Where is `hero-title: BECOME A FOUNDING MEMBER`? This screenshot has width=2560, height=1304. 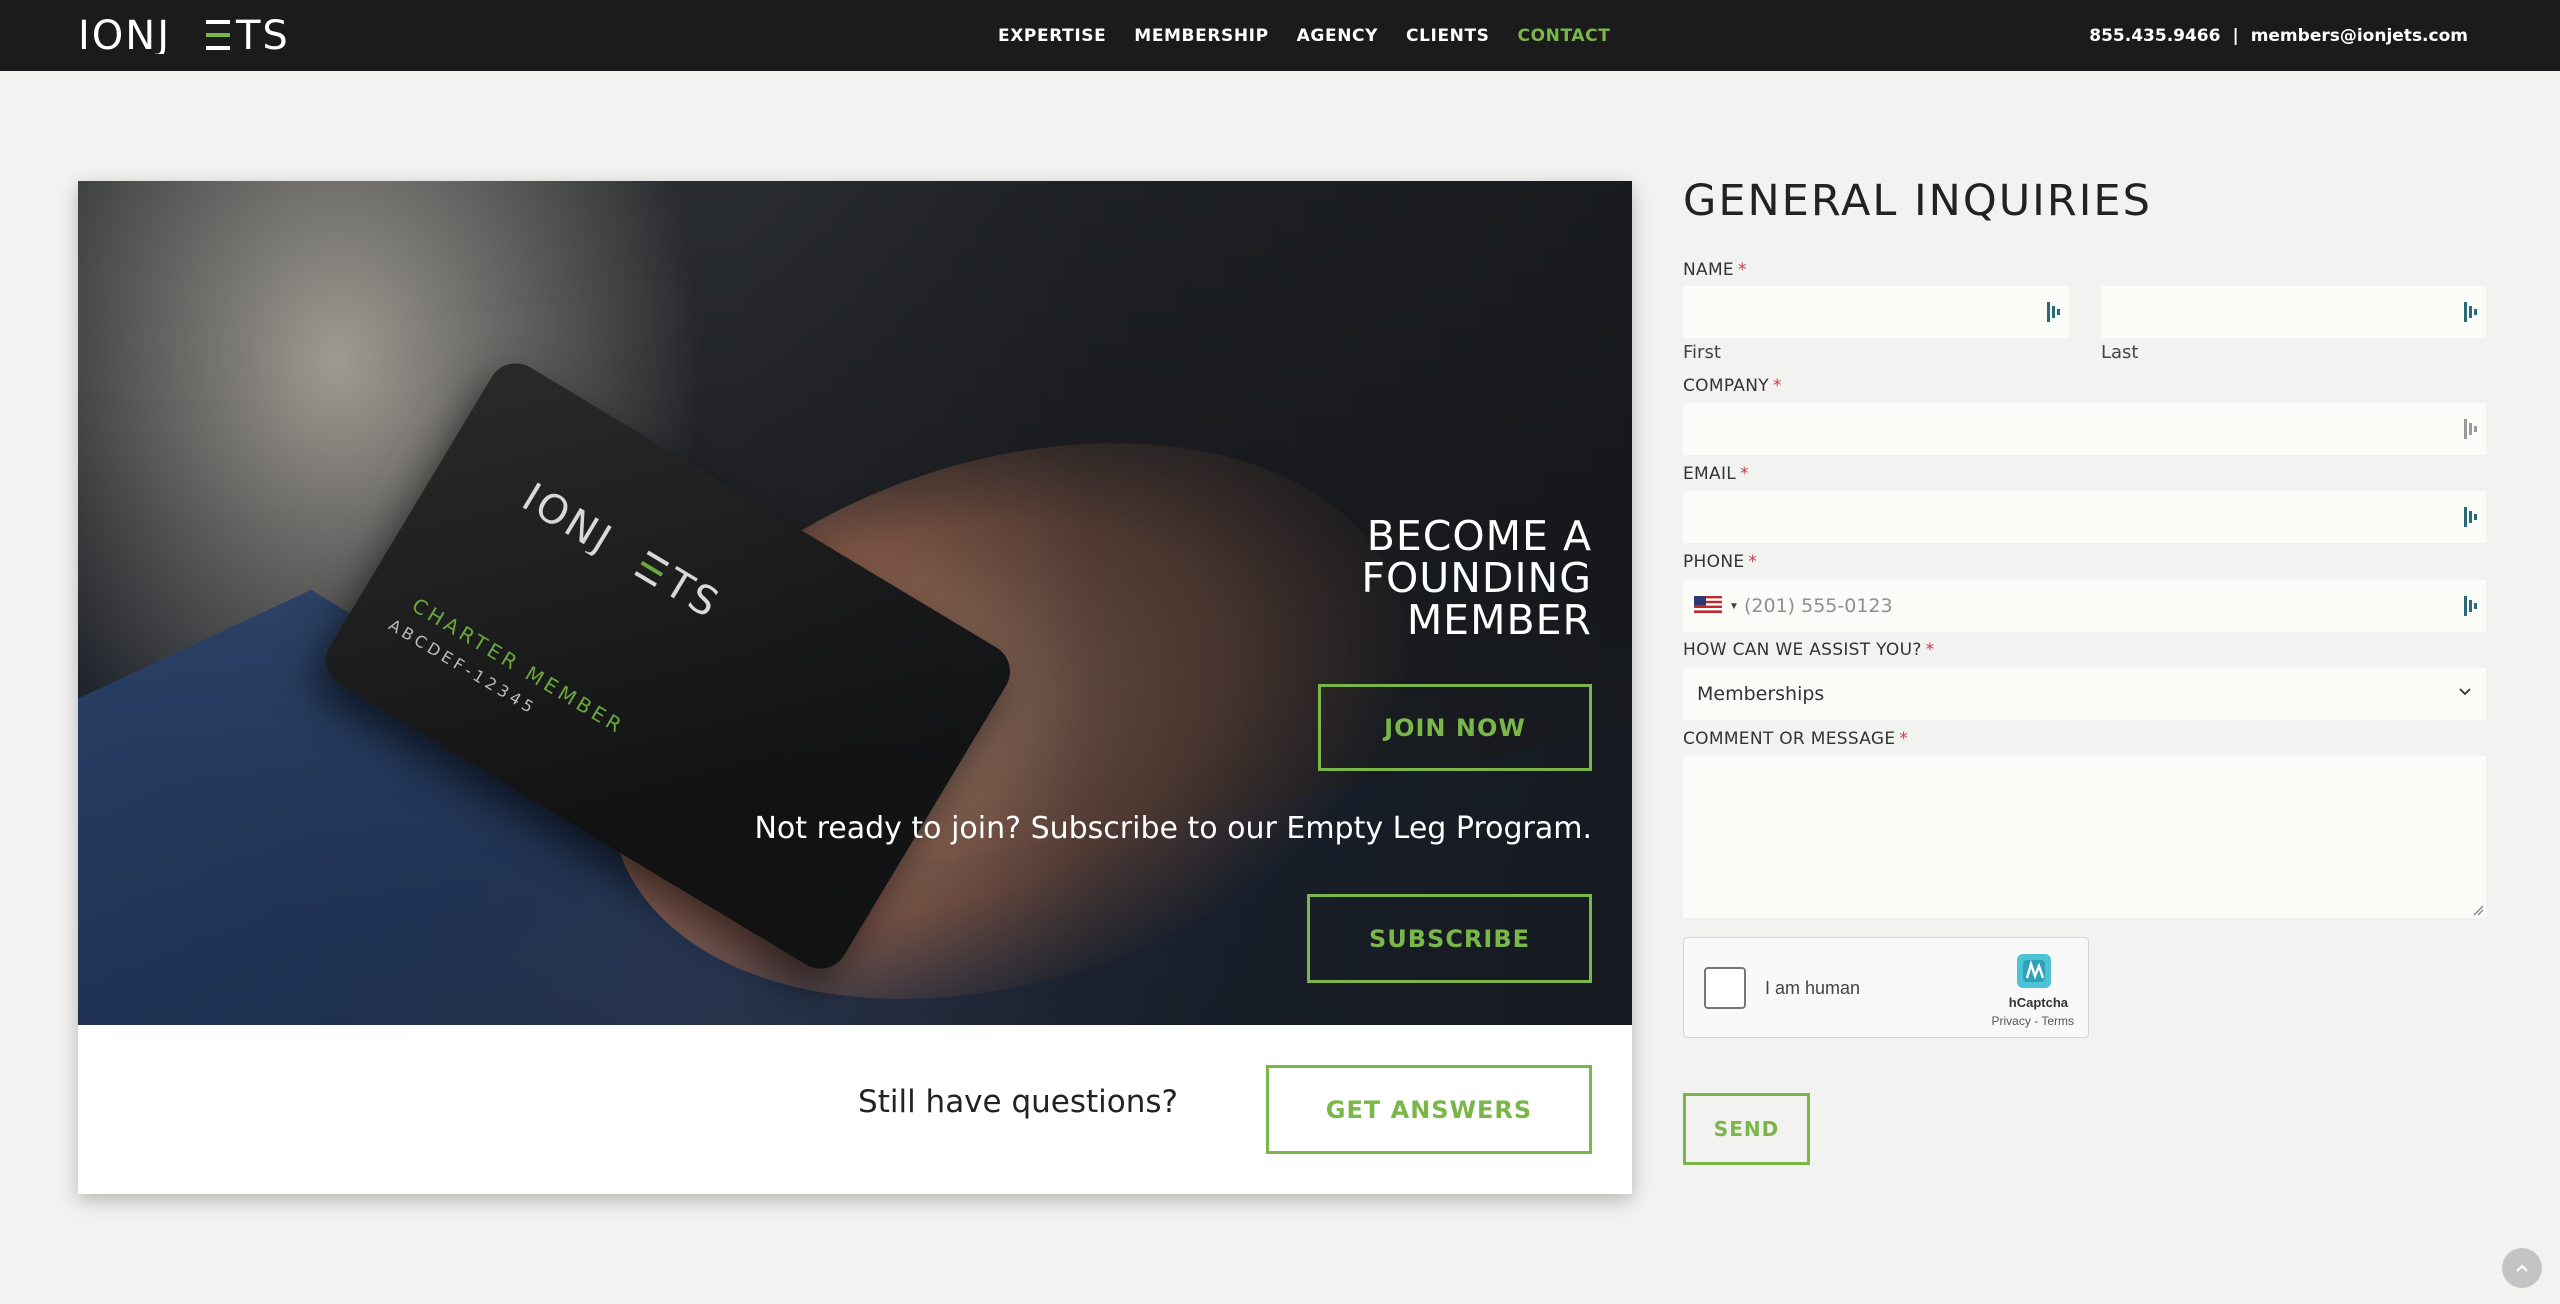 hero-title: BECOME A FOUNDING MEMBER is located at coordinates (1342, 578).